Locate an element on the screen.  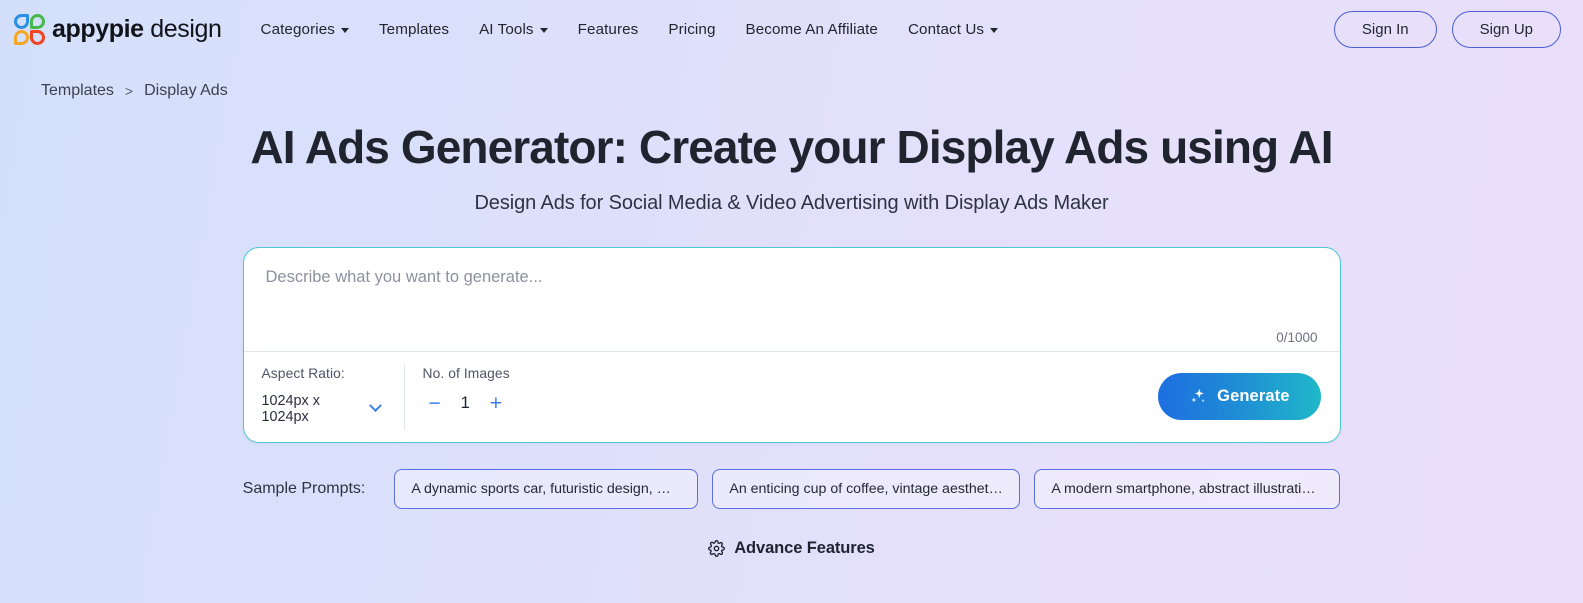
character-counter: 0/1000 is located at coordinates (1297, 337).